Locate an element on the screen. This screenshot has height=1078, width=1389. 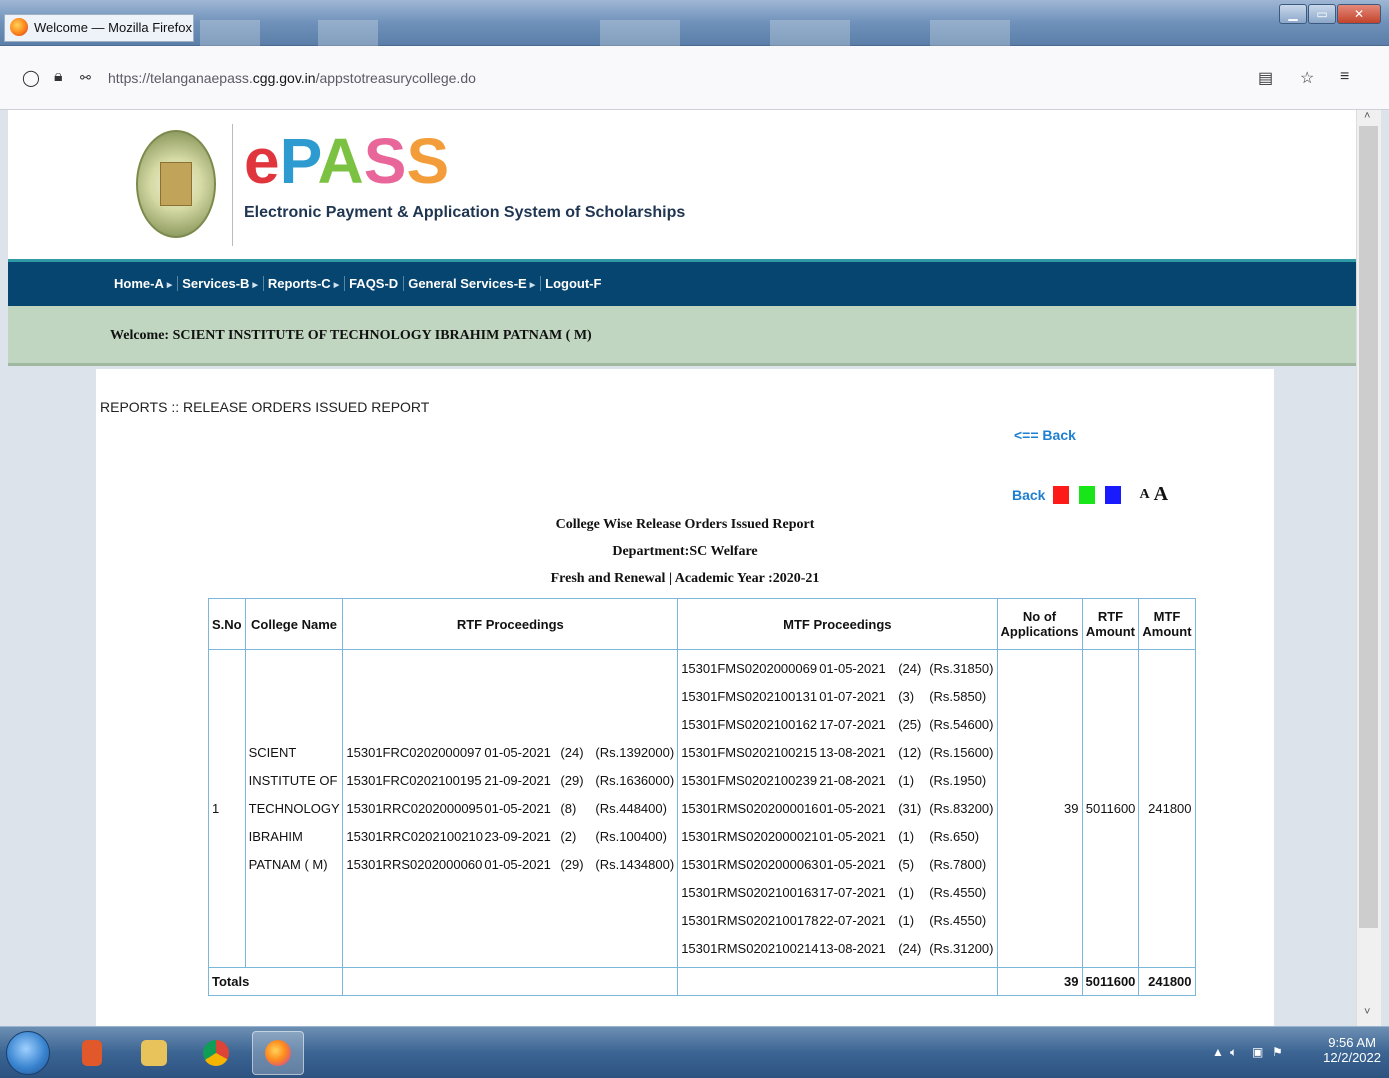
row-mtf-amount: 241800 is located at coordinates (1167, 808).